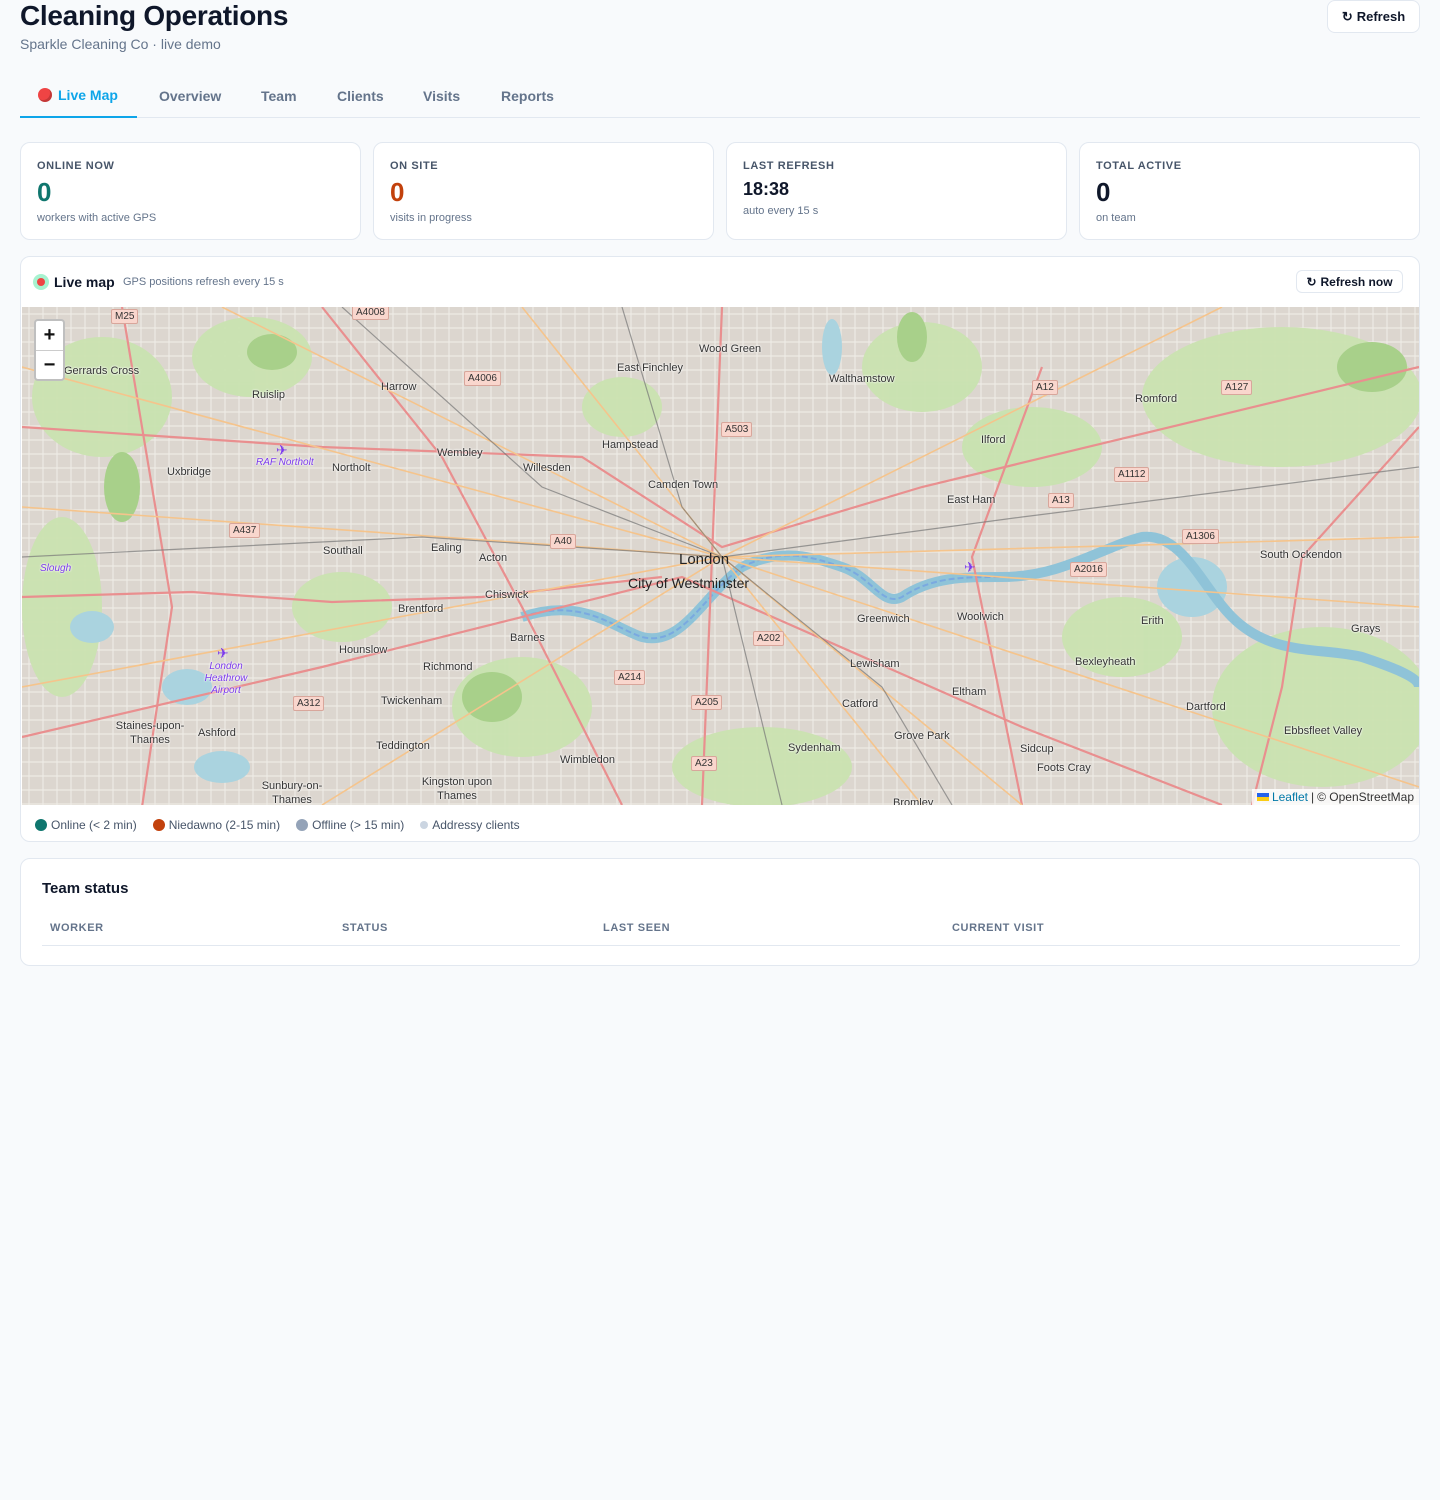 The width and height of the screenshot is (1440, 1500). What do you see at coordinates (97, 218) in the screenshot?
I see `stat-subtext: workers with active GPS` at bounding box center [97, 218].